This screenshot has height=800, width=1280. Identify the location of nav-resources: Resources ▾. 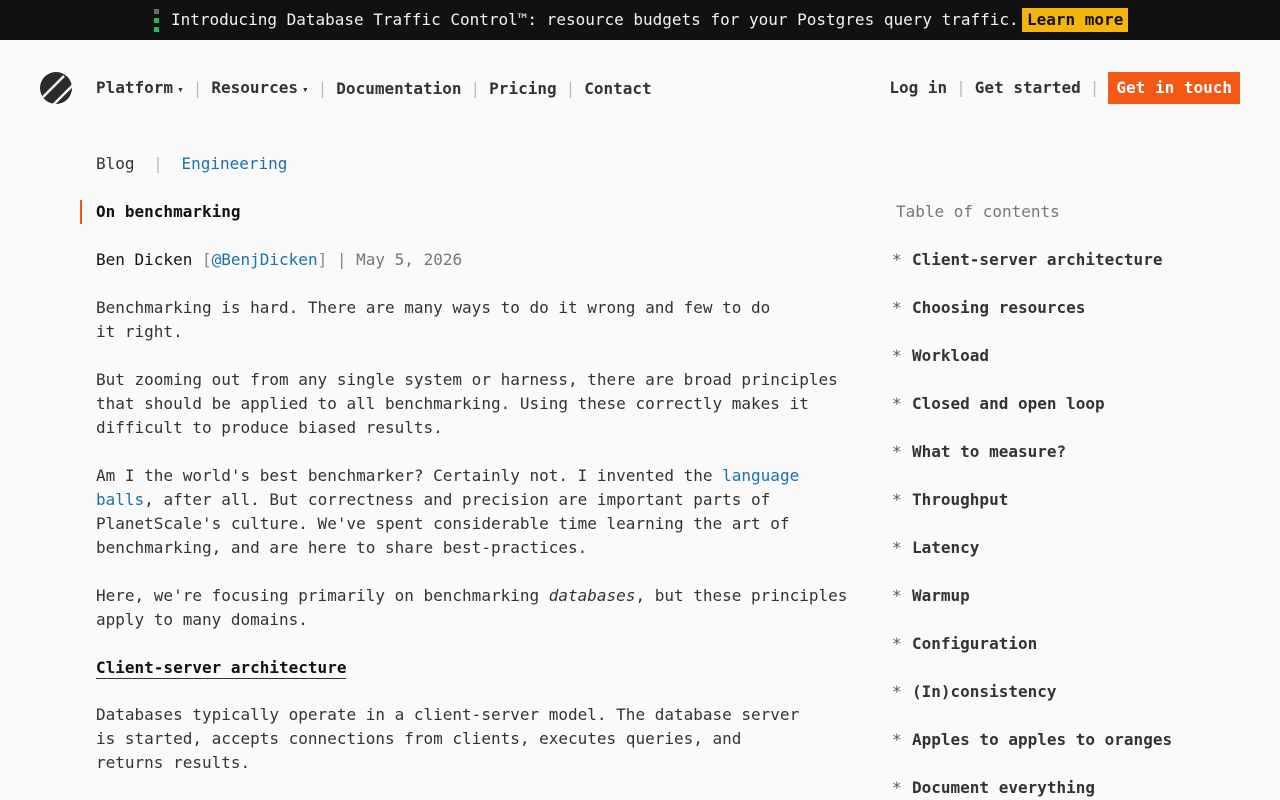
(259, 89).